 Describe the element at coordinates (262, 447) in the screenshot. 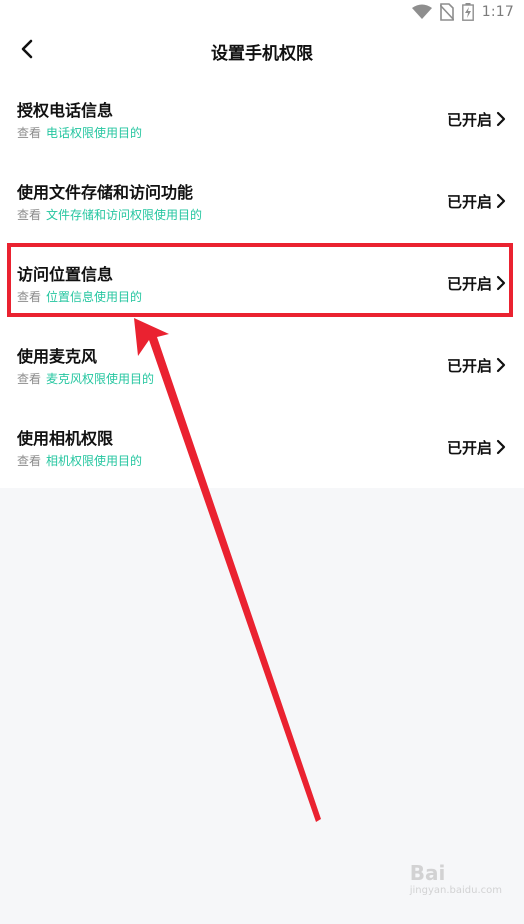

I see `permission-row-camera: 使用相机权限 查看 相机权限使用目的 已开启` at that location.